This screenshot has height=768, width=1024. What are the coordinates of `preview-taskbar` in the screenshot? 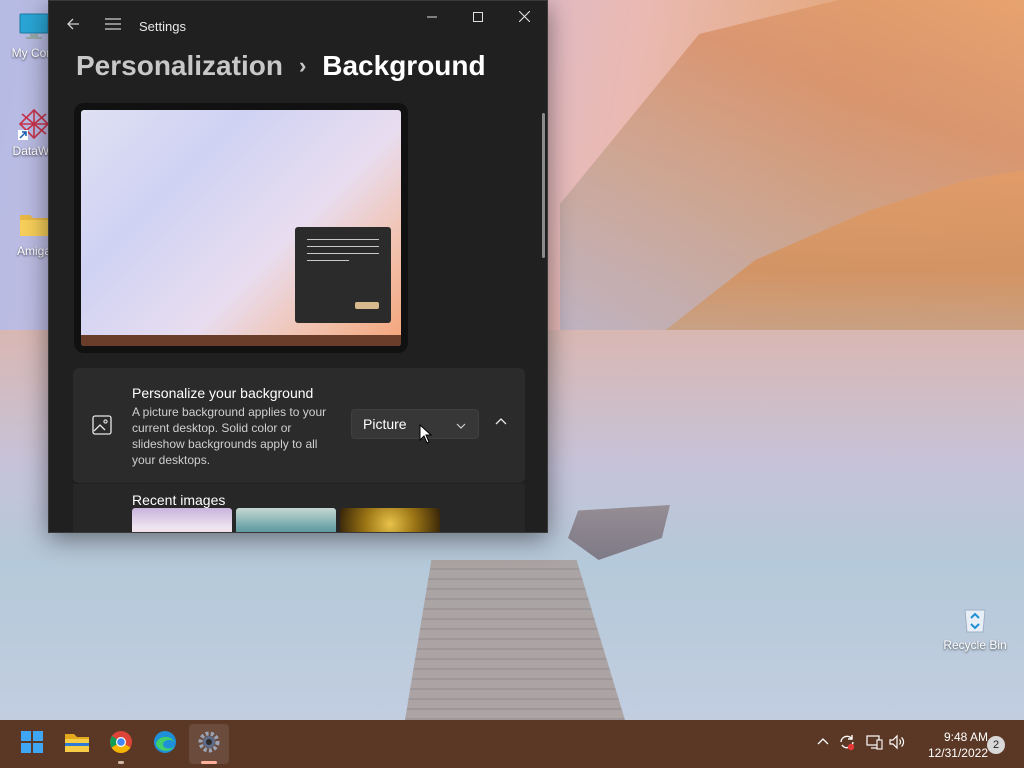 It's located at (241, 340).